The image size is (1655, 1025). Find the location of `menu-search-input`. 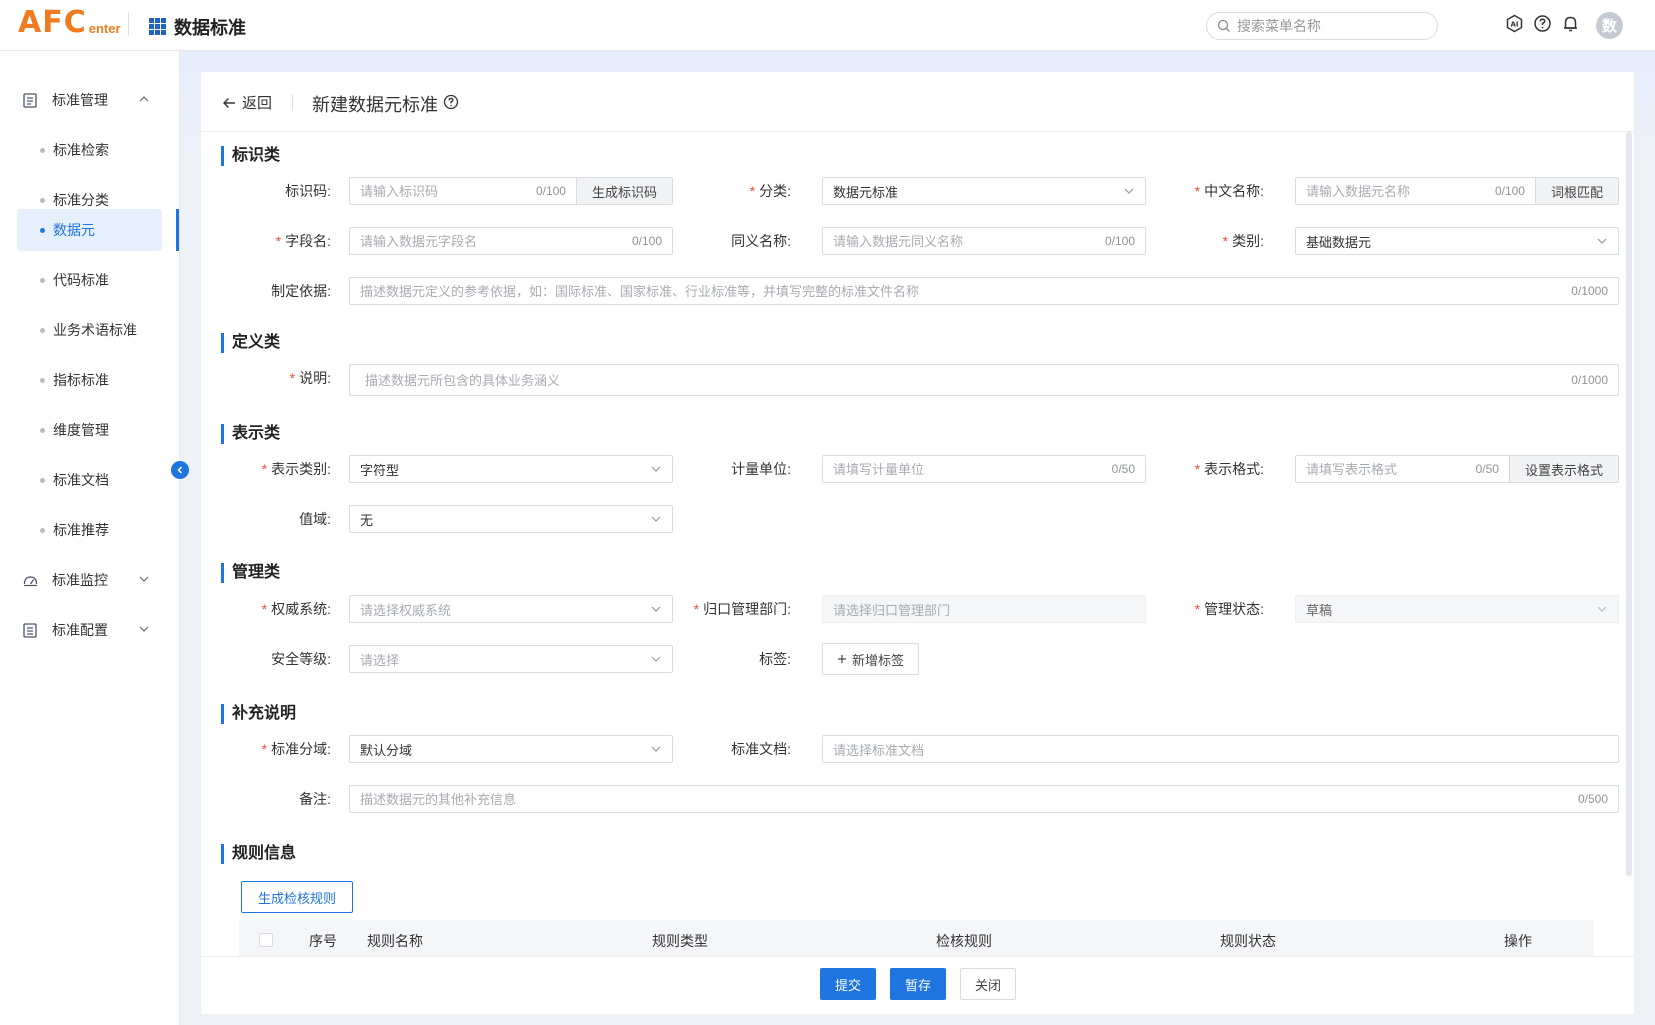

menu-search-input is located at coordinates (1332, 26).